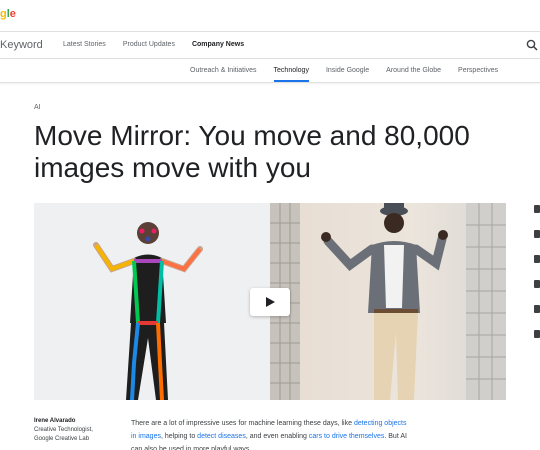 This screenshot has width=540, height=450. I want to click on play-button, so click(270, 302).